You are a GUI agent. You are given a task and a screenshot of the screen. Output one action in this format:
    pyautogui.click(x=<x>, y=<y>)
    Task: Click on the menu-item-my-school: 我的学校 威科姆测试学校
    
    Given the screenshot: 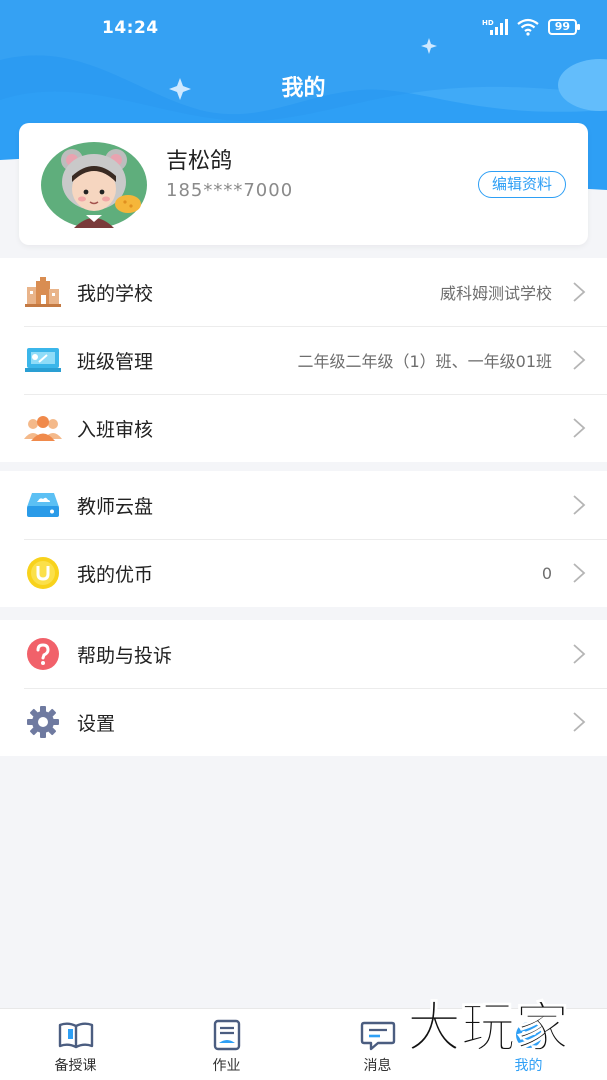 What is the action you would take?
    pyautogui.click(x=303, y=292)
    